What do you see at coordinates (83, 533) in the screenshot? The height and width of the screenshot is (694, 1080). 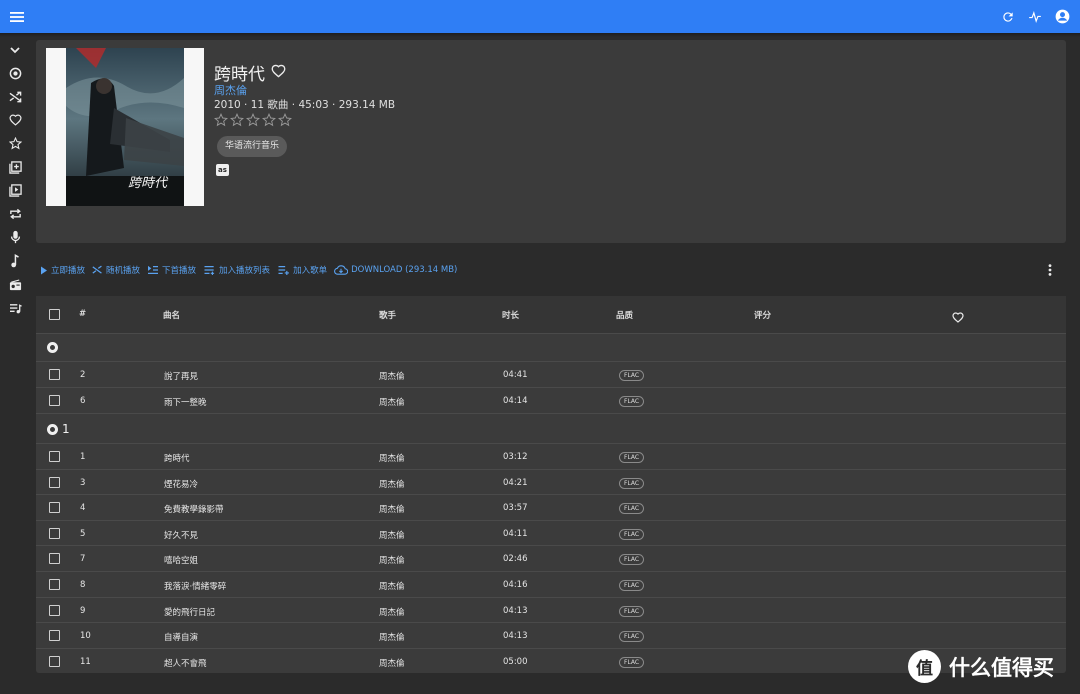 I see `track-number: 5` at bounding box center [83, 533].